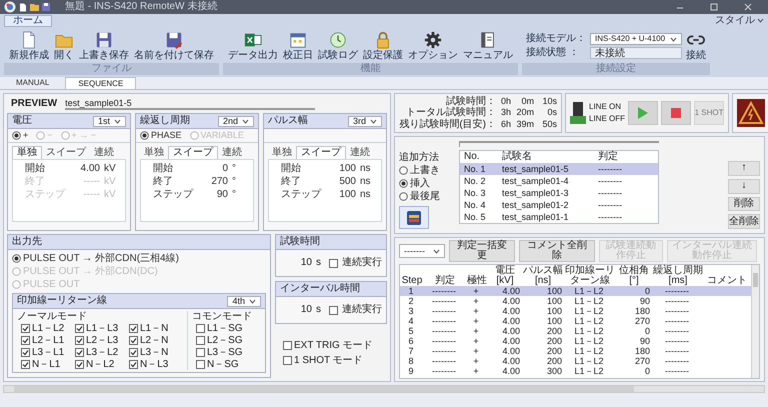 This screenshot has height=407, width=768. Describe the element at coordinates (48, 352) in the screenshot. I see `checkbox-label: L3－L1` at that location.